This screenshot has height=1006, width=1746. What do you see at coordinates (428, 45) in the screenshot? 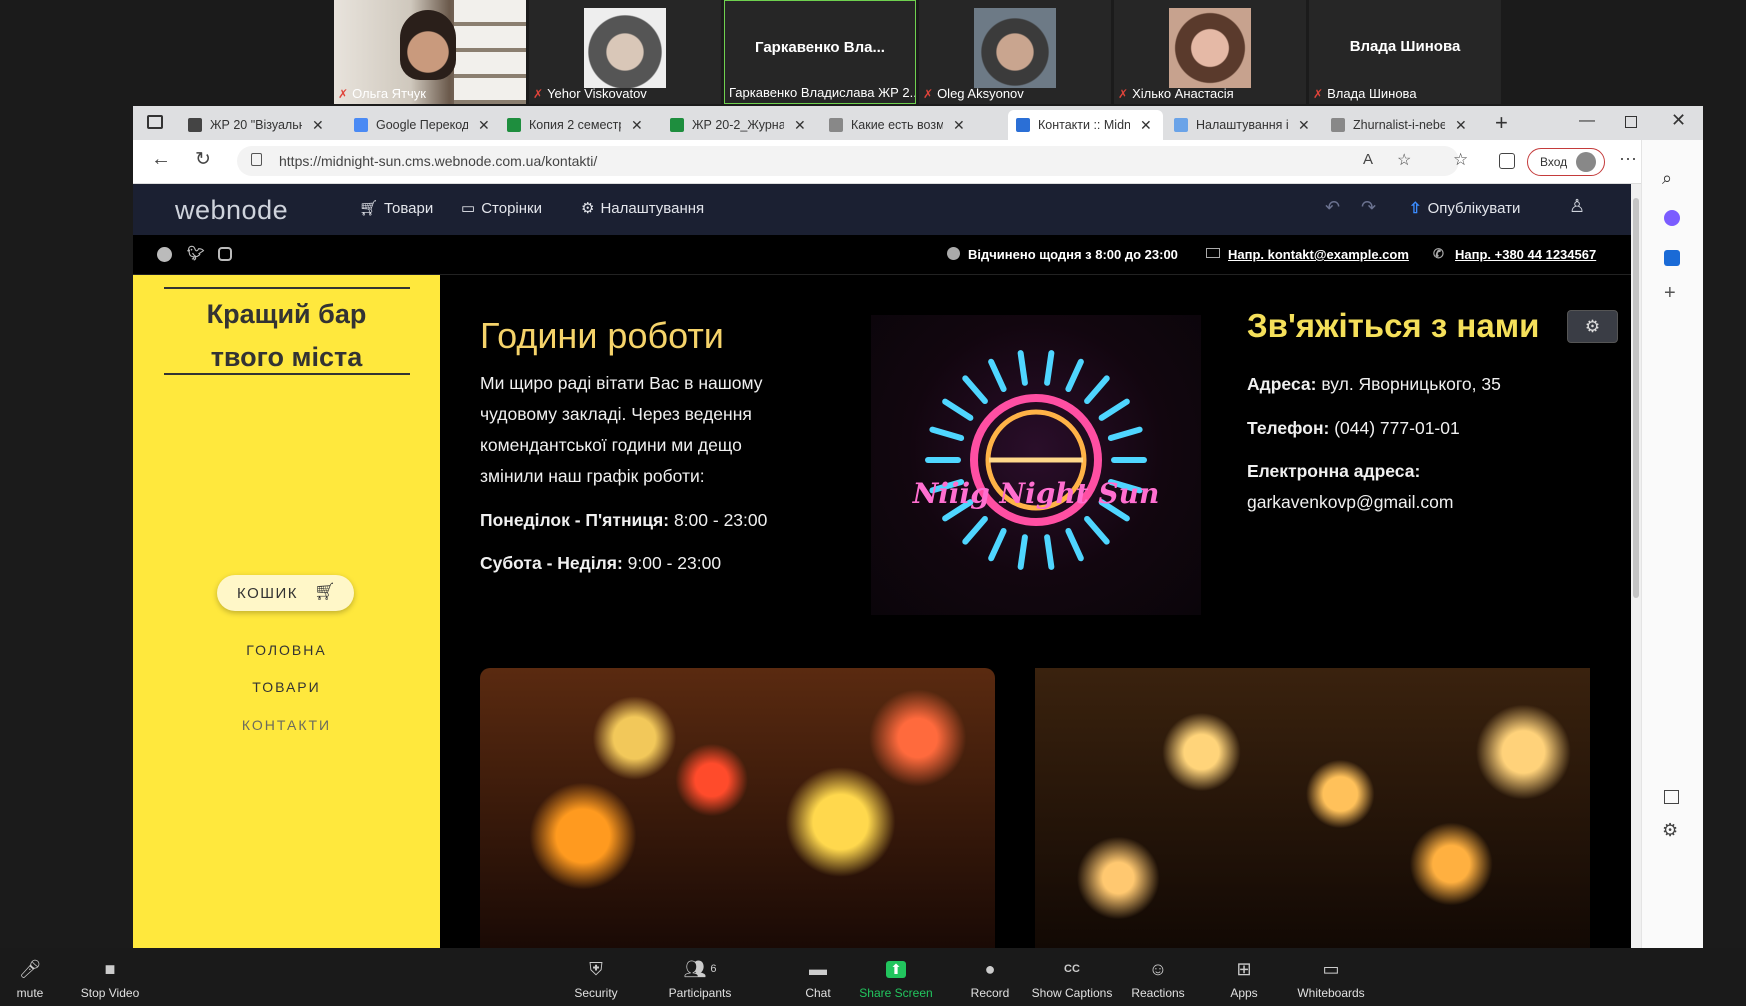
I see `person-head` at bounding box center [428, 45].